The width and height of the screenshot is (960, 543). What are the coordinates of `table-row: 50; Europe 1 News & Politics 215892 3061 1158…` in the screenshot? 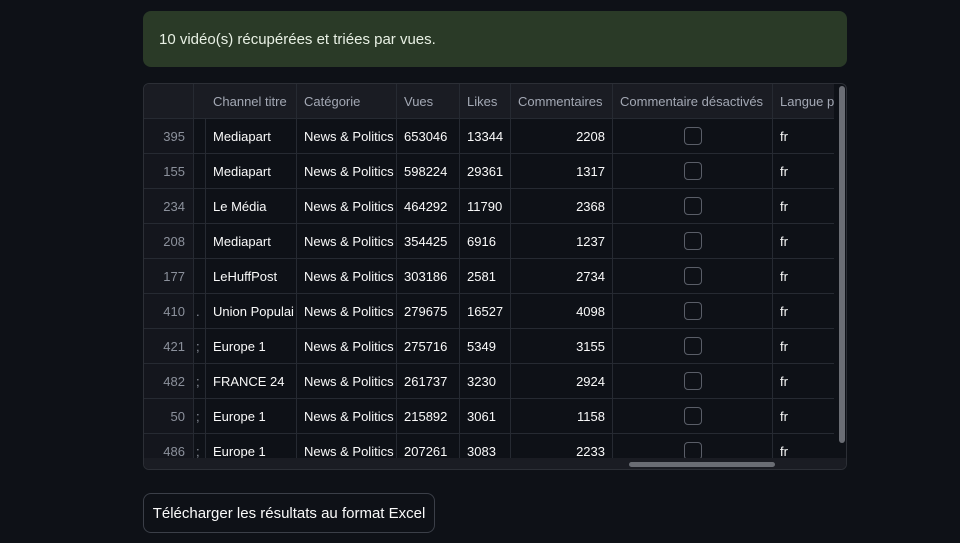 It's located at (489, 416).